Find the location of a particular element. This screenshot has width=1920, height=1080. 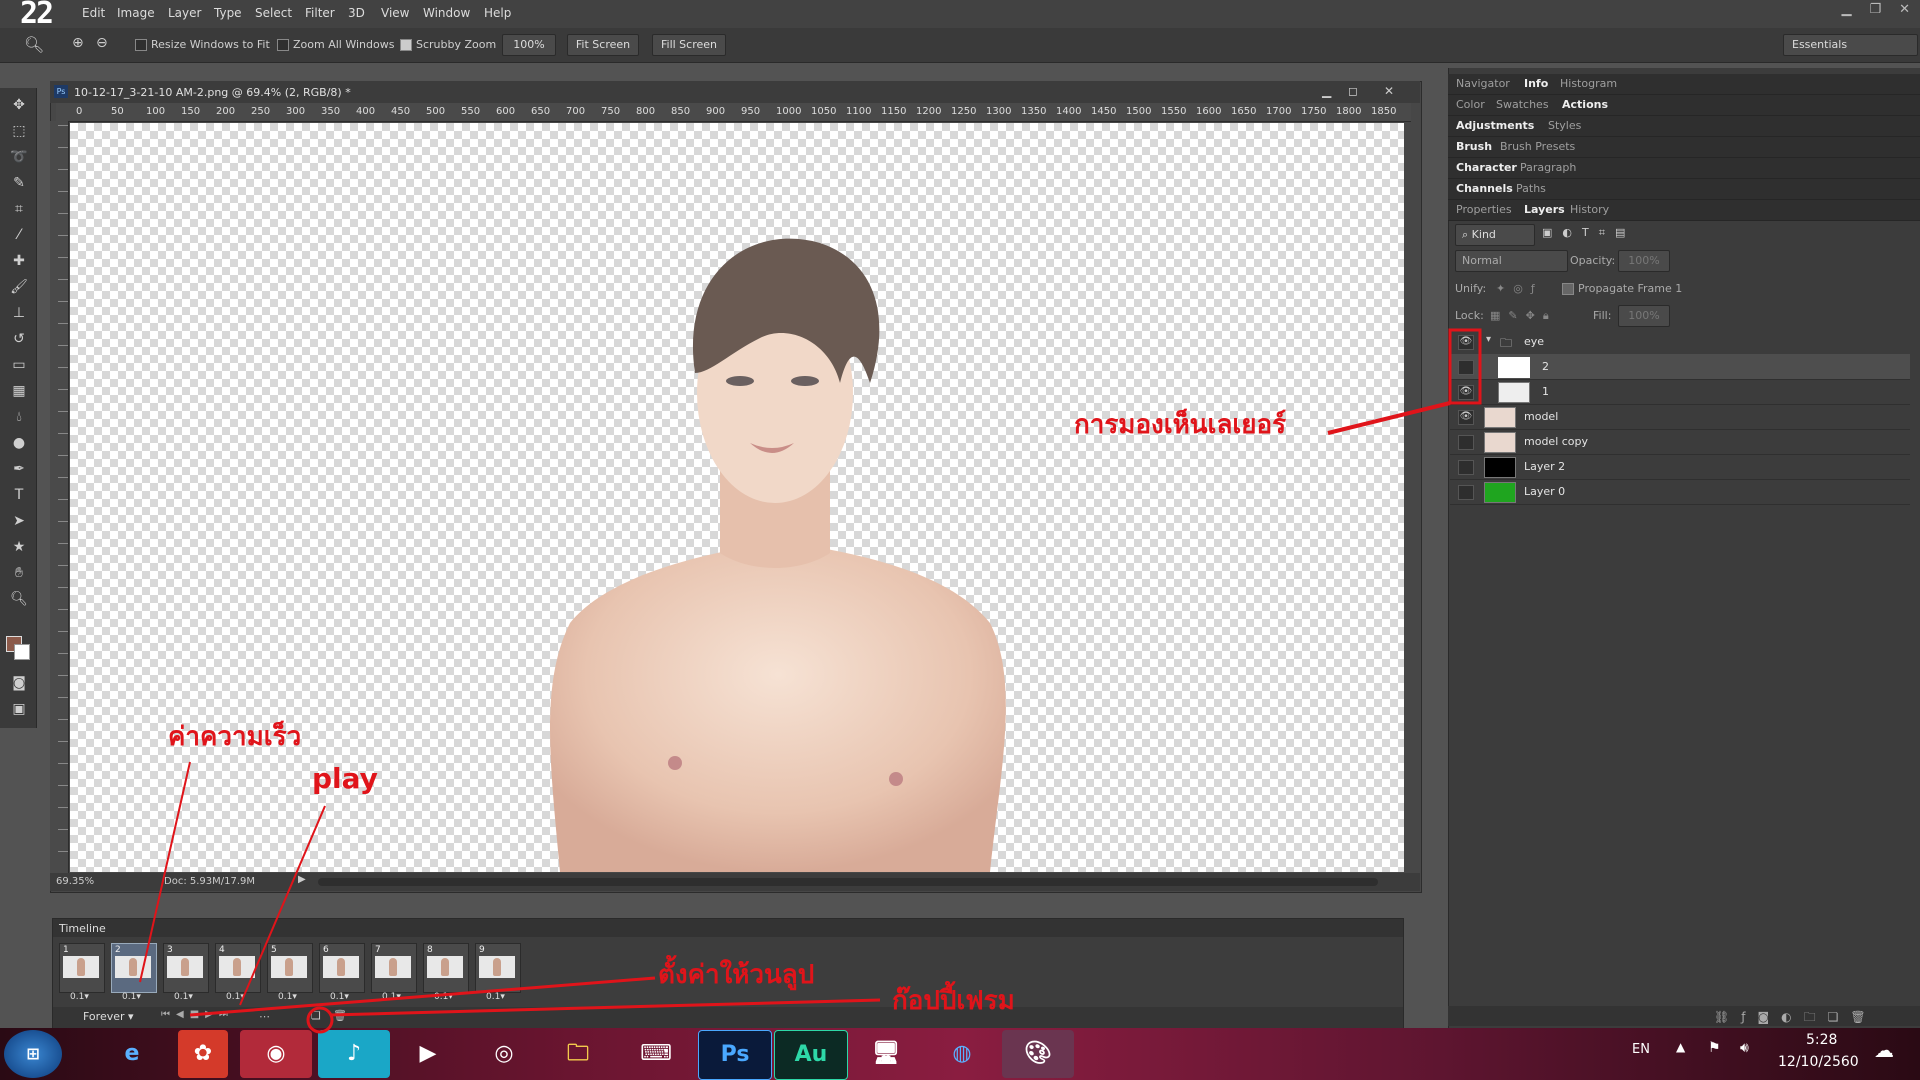

annotation-visibility: การมองเห็นเลเยอร์ is located at coordinates (1180, 425).